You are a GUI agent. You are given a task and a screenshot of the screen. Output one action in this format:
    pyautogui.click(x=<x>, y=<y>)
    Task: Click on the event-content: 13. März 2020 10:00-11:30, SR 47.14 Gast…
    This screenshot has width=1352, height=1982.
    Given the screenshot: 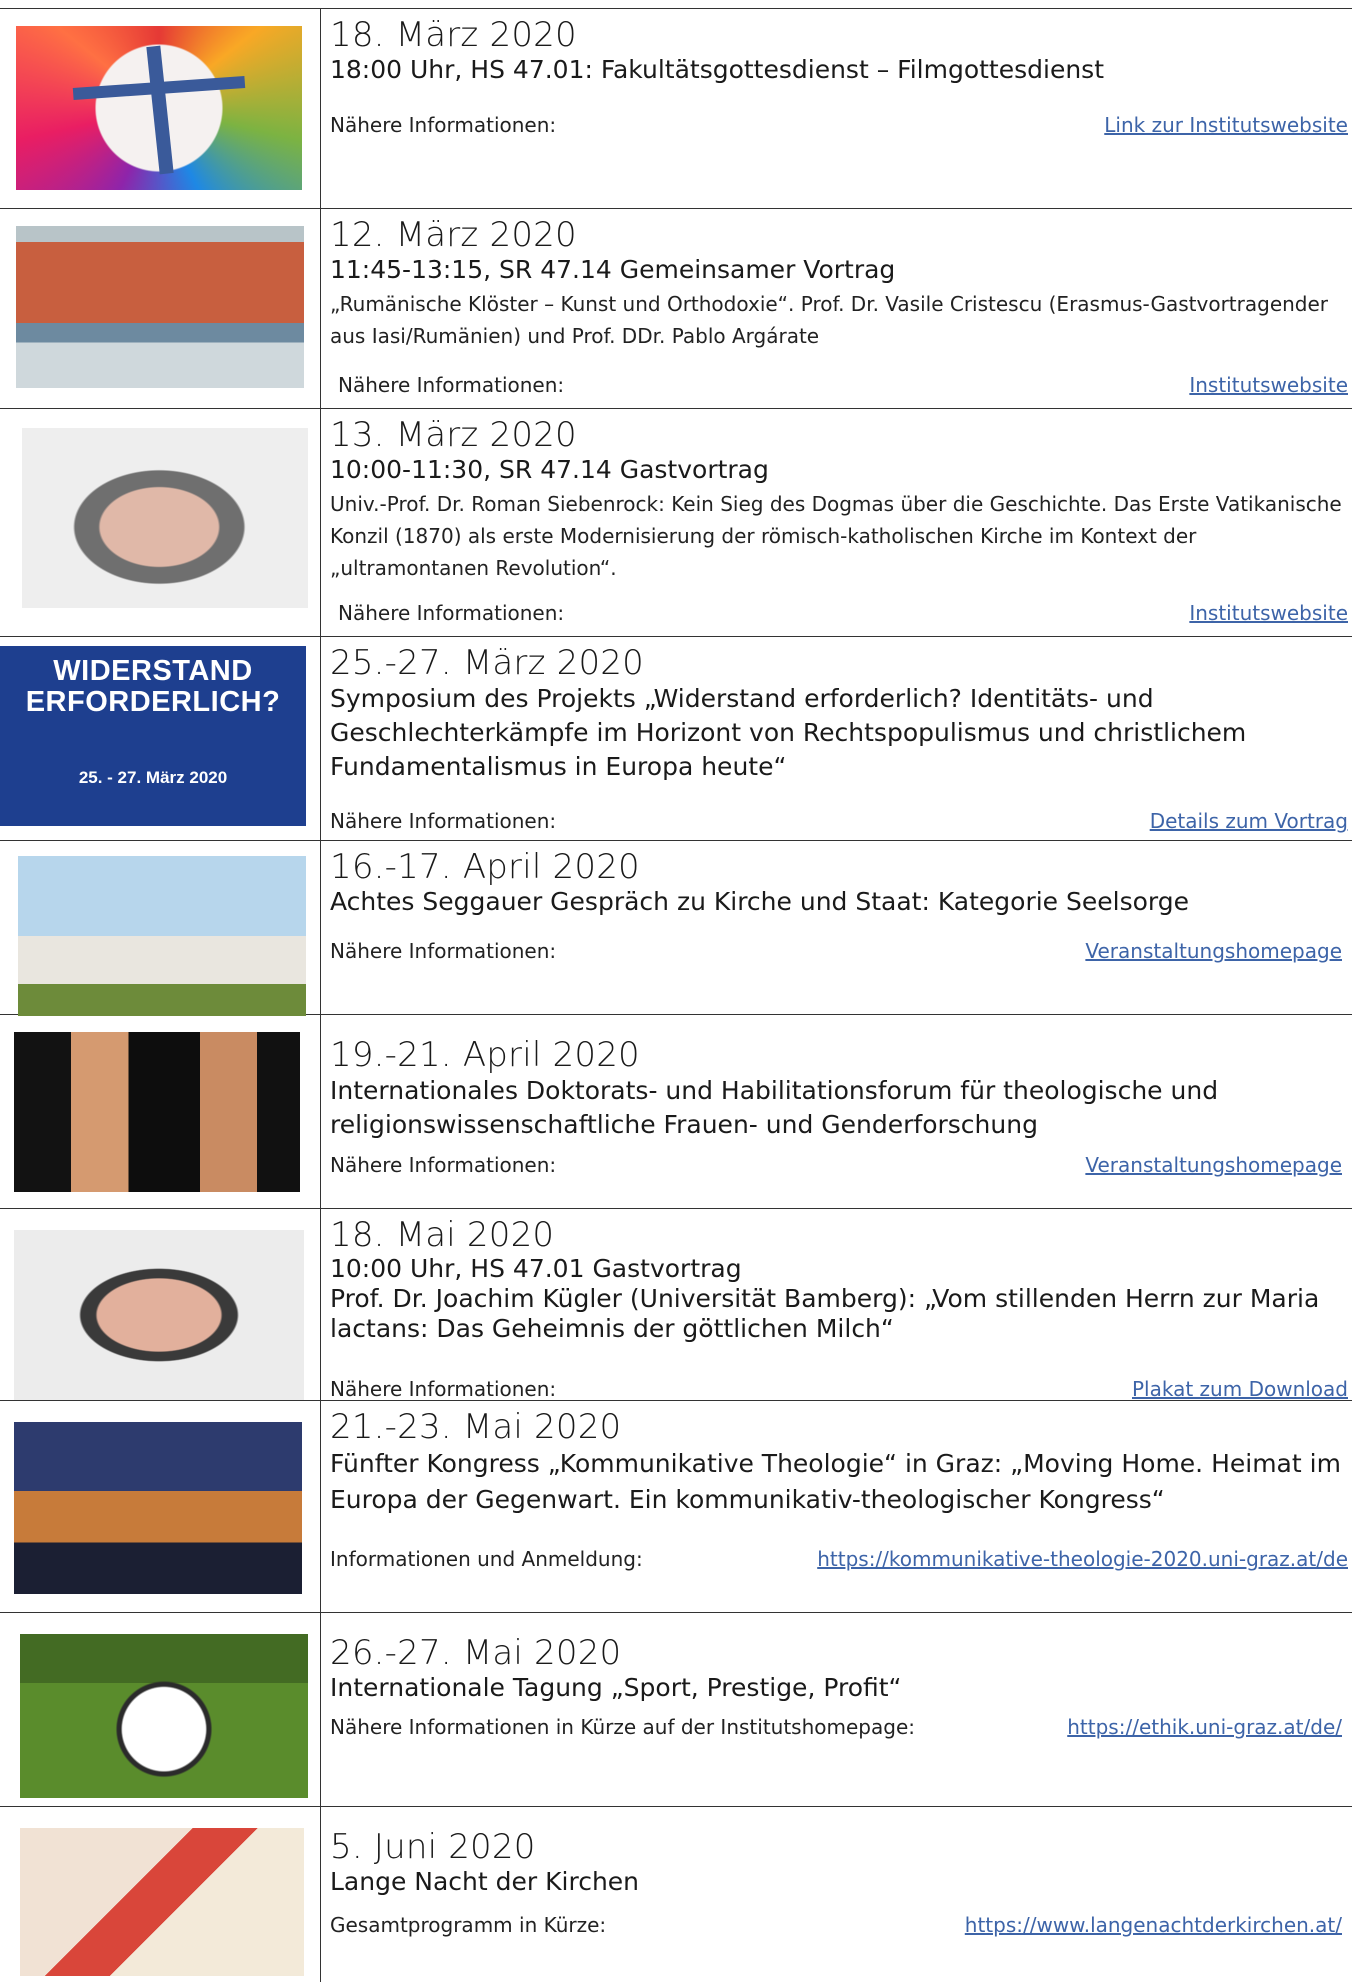 What is the action you would take?
    pyautogui.click(x=839, y=500)
    